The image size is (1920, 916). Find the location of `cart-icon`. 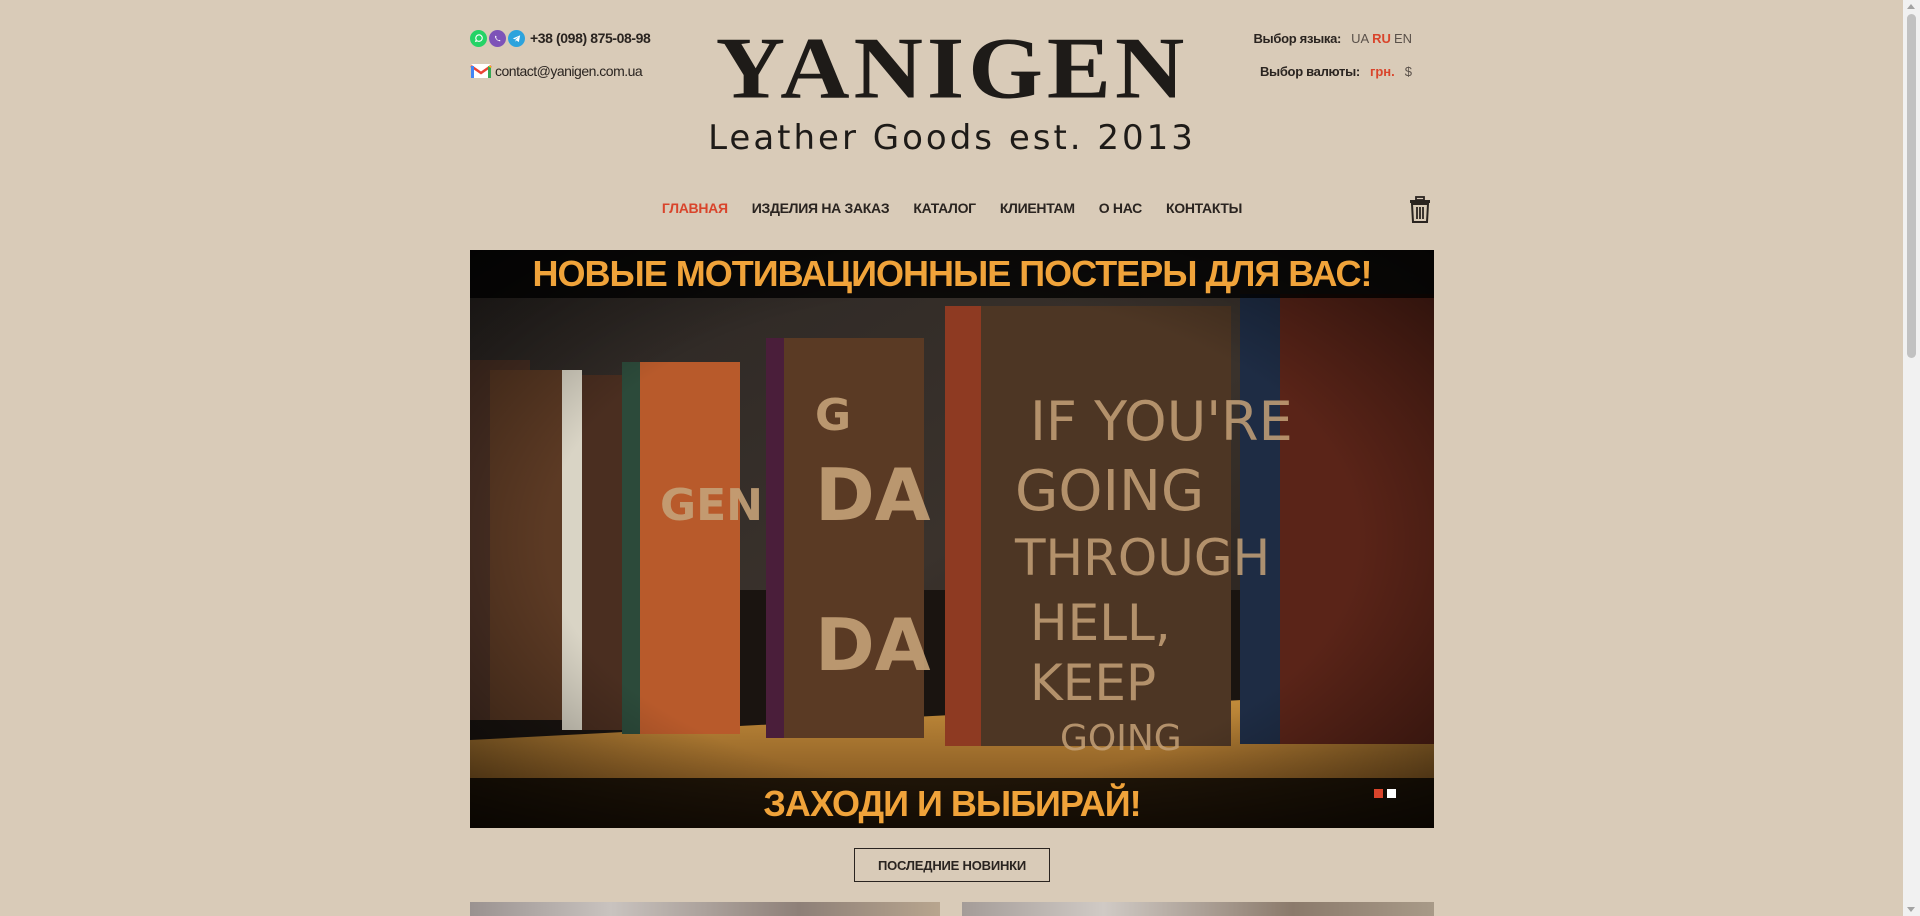

cart-icon is located at coordinates (1420, 210).